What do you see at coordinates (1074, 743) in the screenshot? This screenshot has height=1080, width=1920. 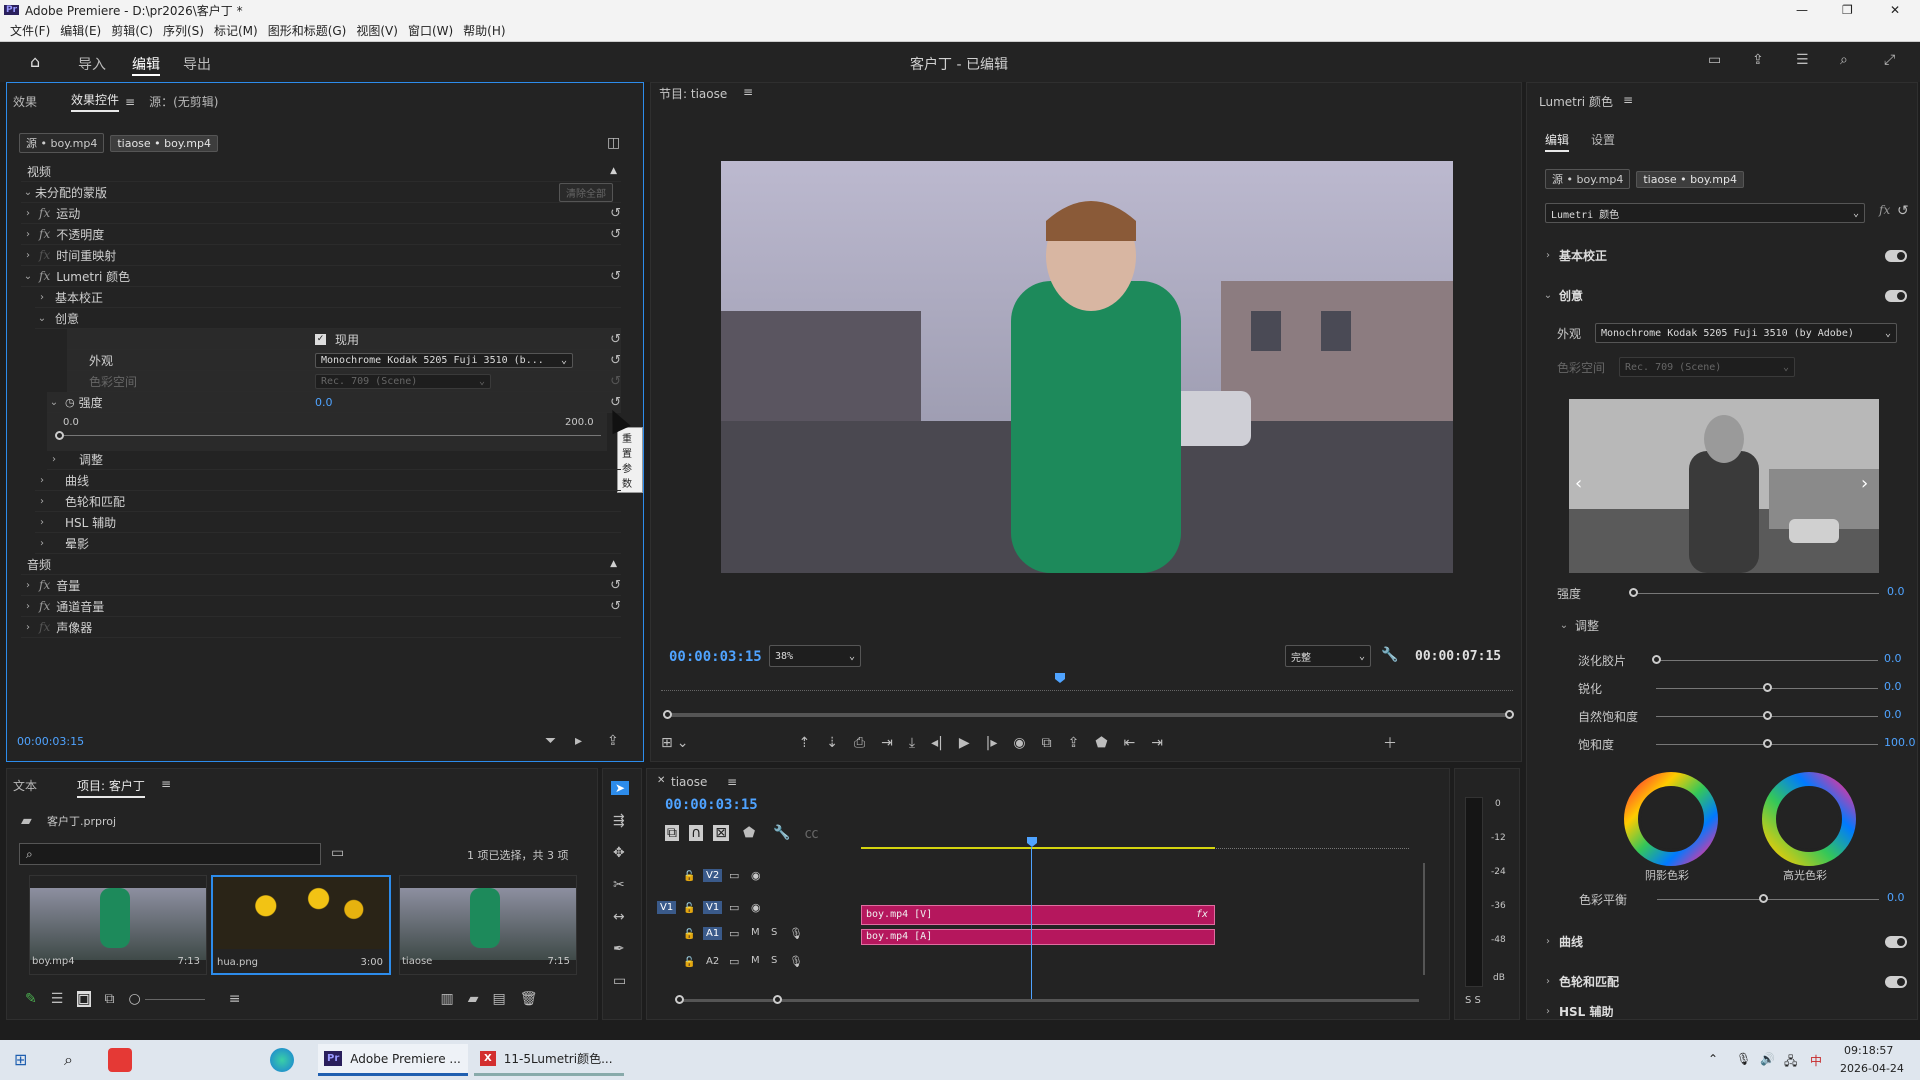 I see `share-icon: ⇪` at bounding box center [1074, 743].